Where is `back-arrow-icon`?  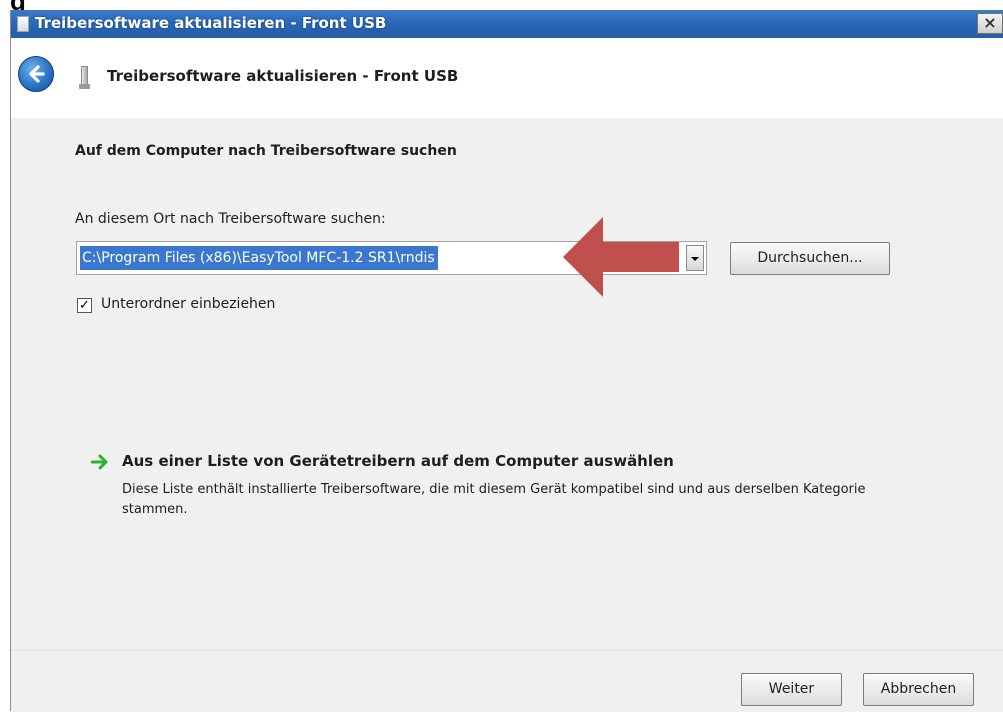
back-arrow-icon is located at coordinates (37, 74).